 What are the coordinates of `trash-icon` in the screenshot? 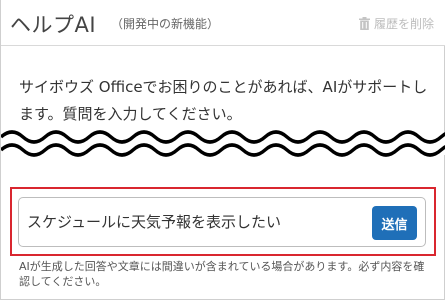 It's located at (364, 23).